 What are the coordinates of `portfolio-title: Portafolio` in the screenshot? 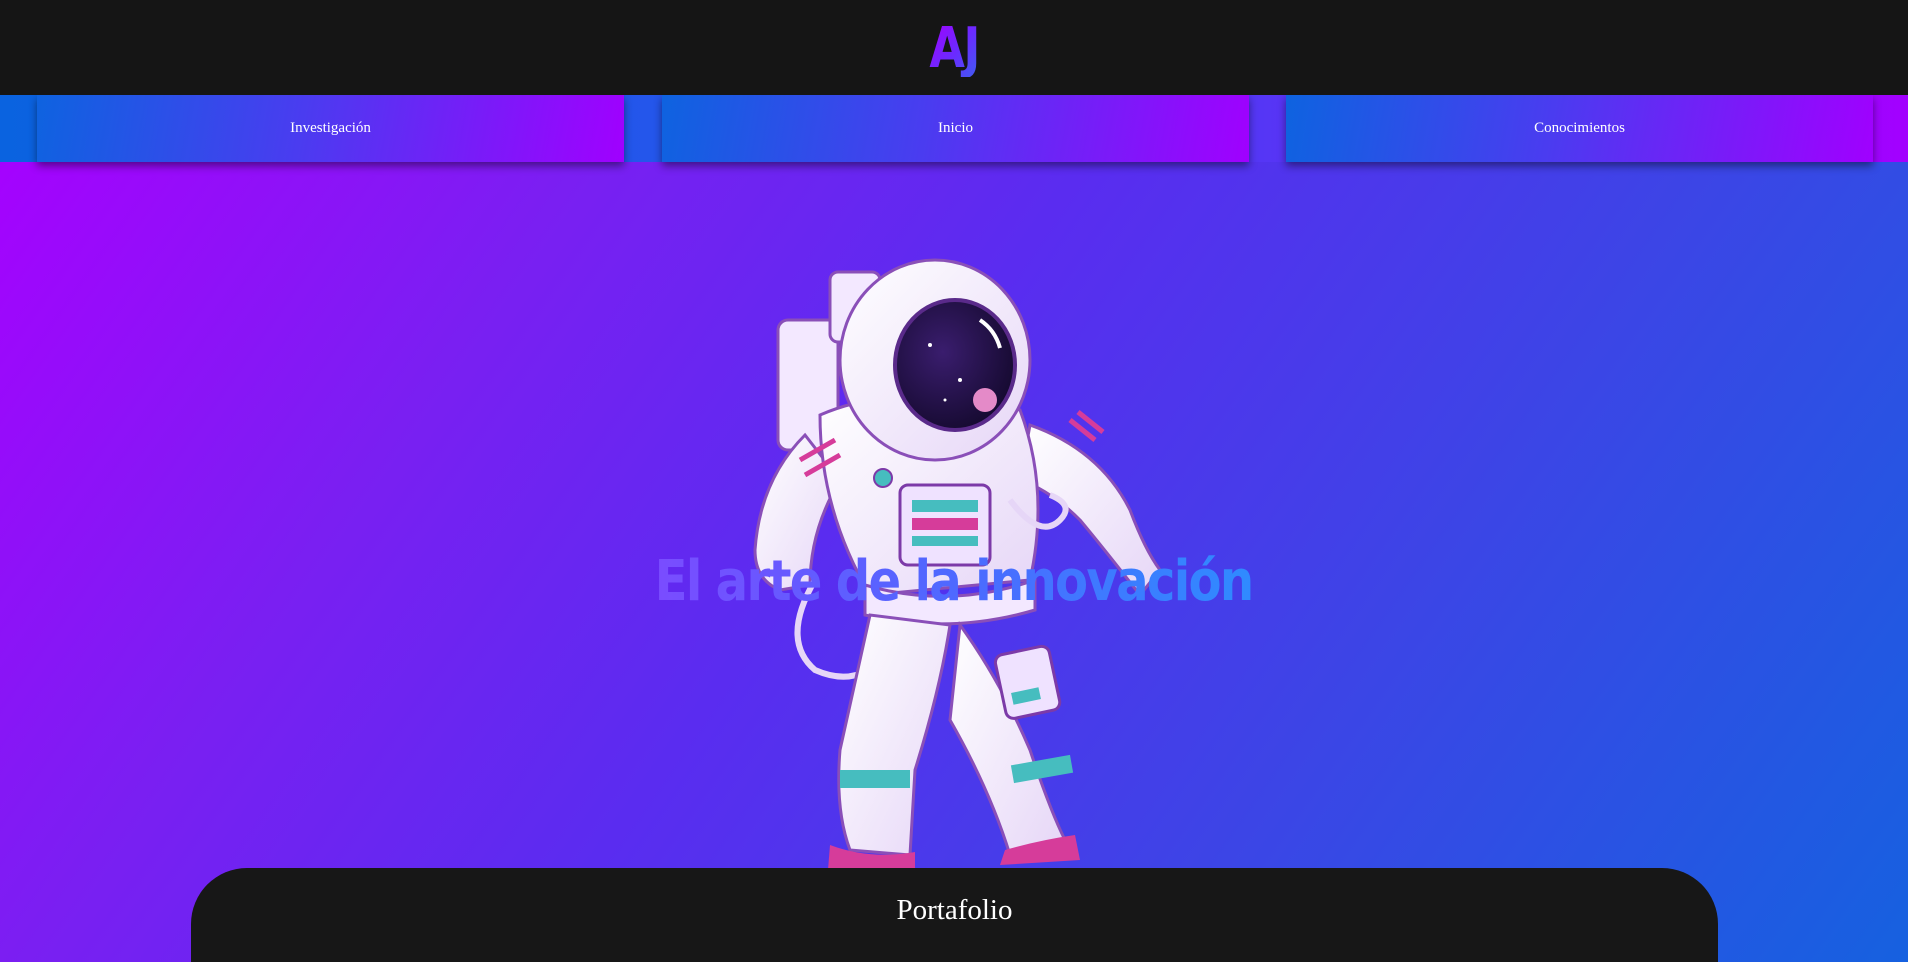 It's located at (954, 910).